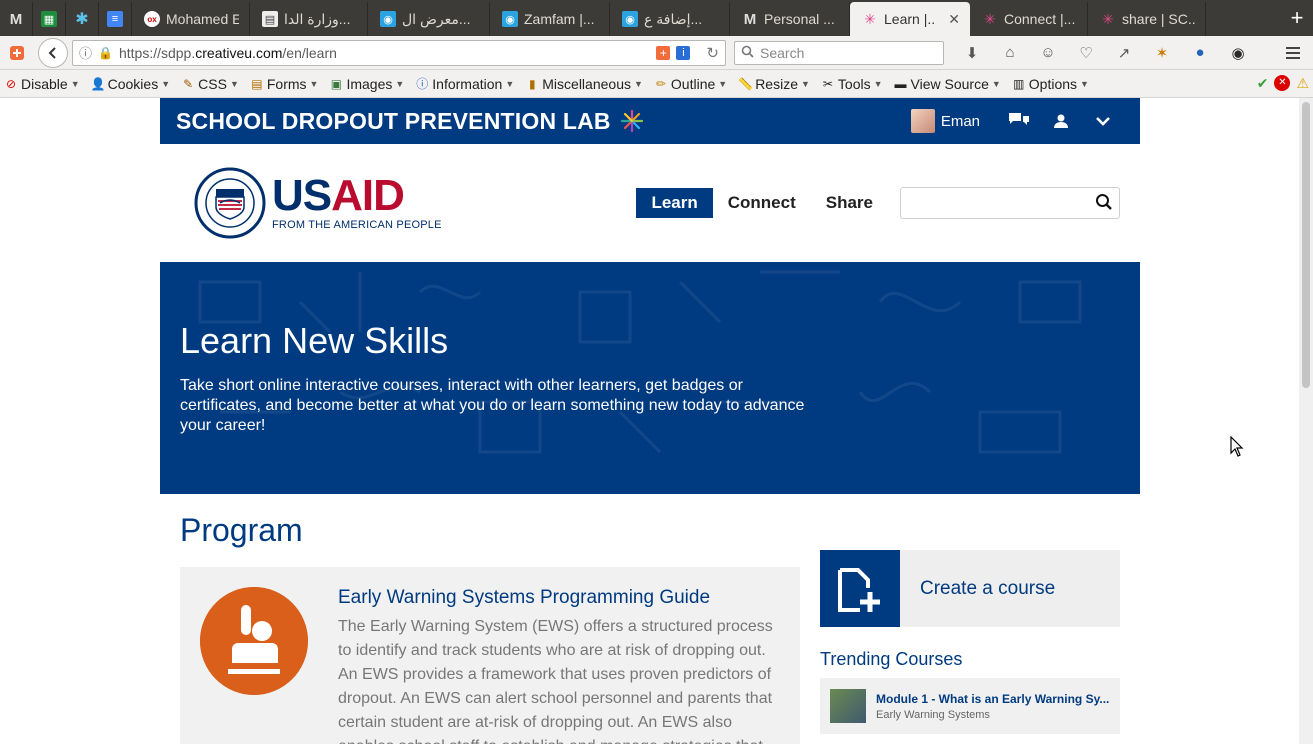 This screenshot has width=1313, height=744. What do you see at coordinates (1124, 53) in the screenshot?
I see `wand-icon: ↗` at bounding box center [1124, 53].